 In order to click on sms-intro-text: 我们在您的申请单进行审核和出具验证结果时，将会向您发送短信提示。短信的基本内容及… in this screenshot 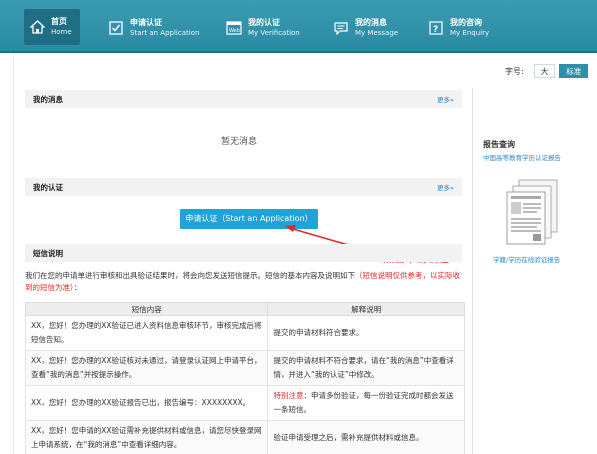, I will do `click(245, 282)`.